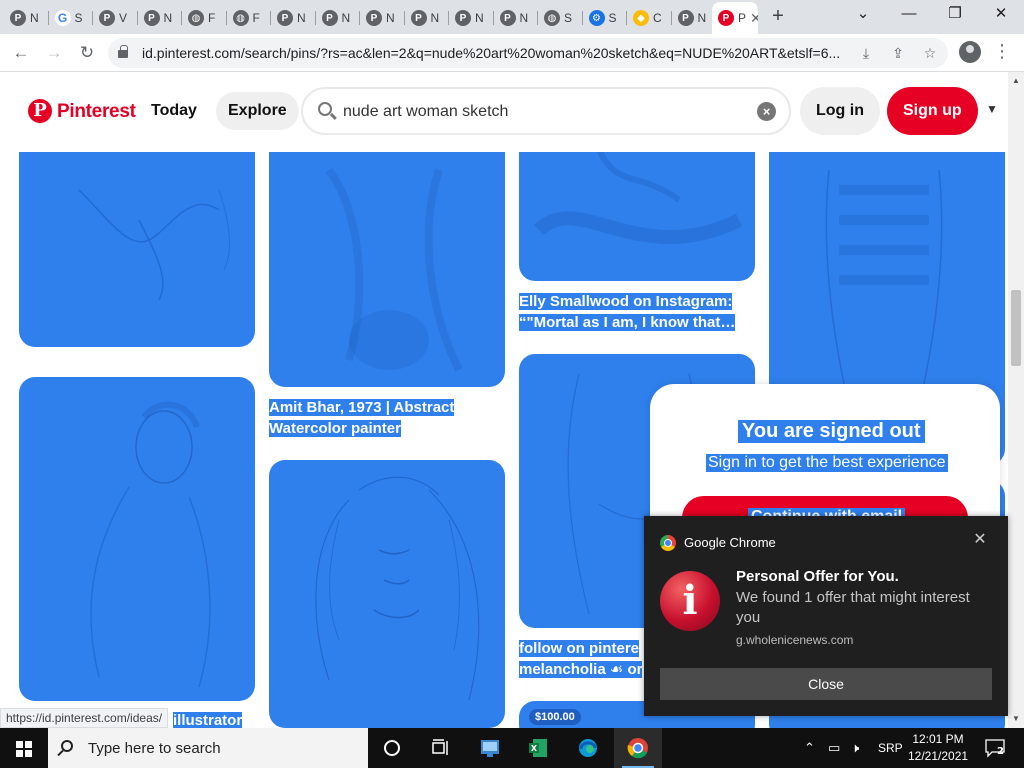 The width and height of the screenshot is (1024, 768). What do you see at coordinates (534, 748) in the screenshot?
I see `svg-text: X` at bounding box center [534, 748].